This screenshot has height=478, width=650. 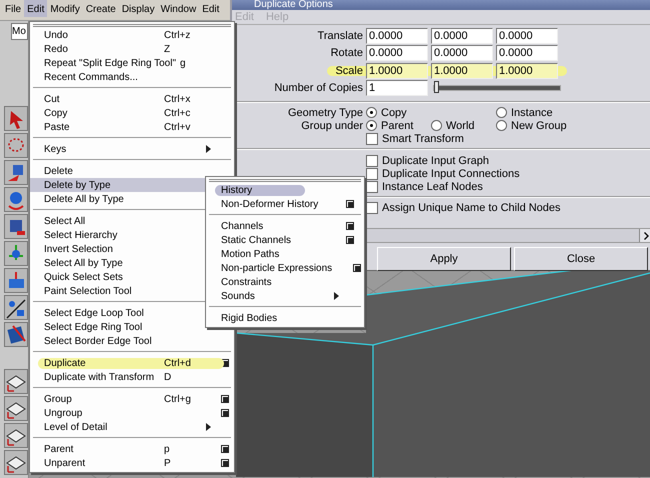 I want to click on field-label: Rotate, so click(x=347, y=53).